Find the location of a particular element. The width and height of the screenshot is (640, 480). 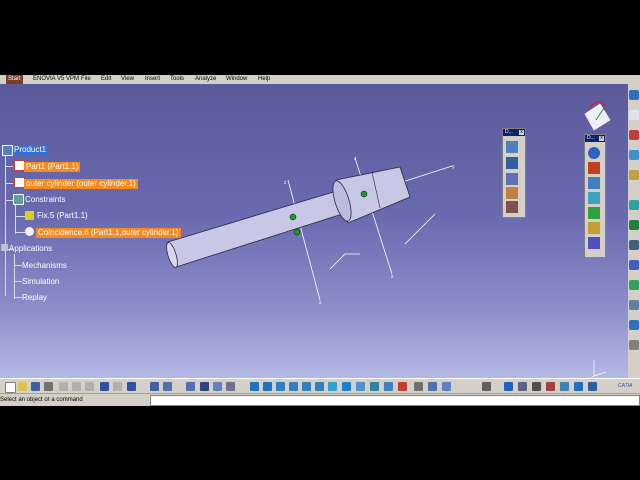

menu-file: File is located at coordinates (86, 79).